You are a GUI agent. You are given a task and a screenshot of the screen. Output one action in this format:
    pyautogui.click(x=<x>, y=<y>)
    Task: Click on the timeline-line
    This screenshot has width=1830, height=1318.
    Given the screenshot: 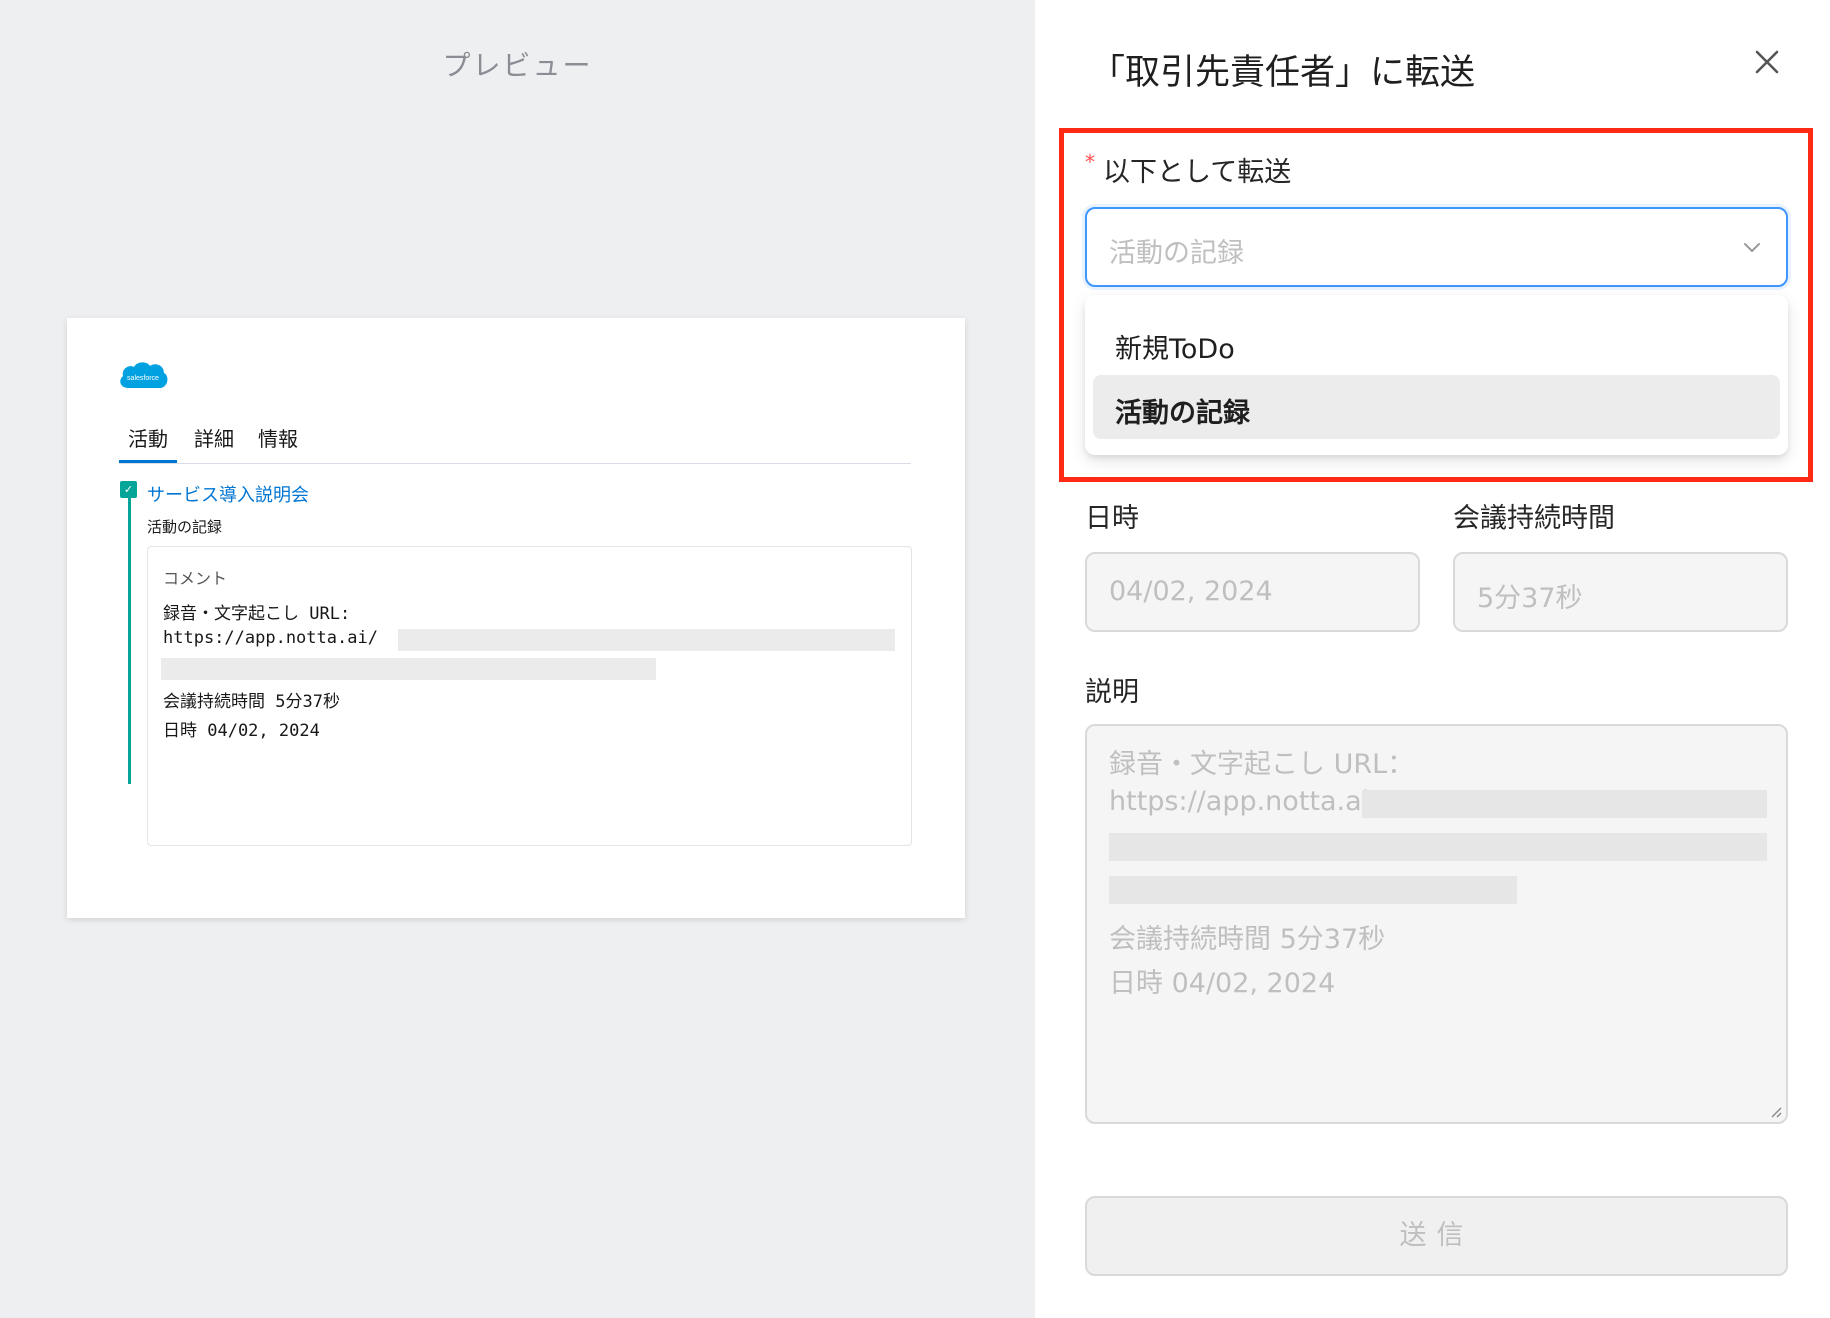 What is the action you would take?
    pyautogui.click(x=129, y=641)
    